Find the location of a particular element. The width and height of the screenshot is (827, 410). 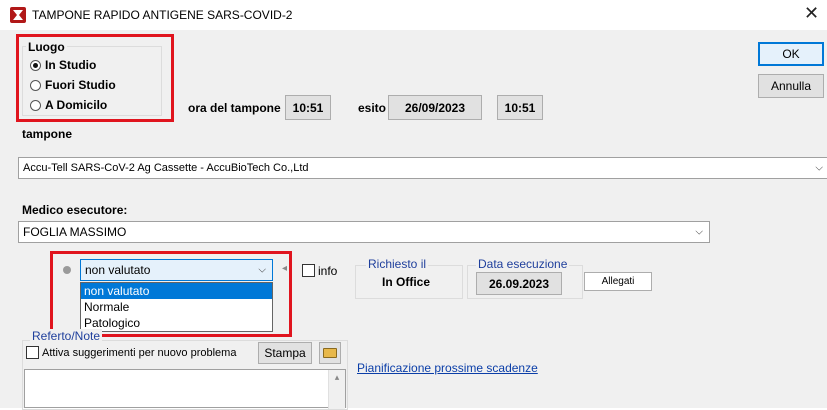

vertical-scrollbar: ▴ is located at coordinates (336, 389).